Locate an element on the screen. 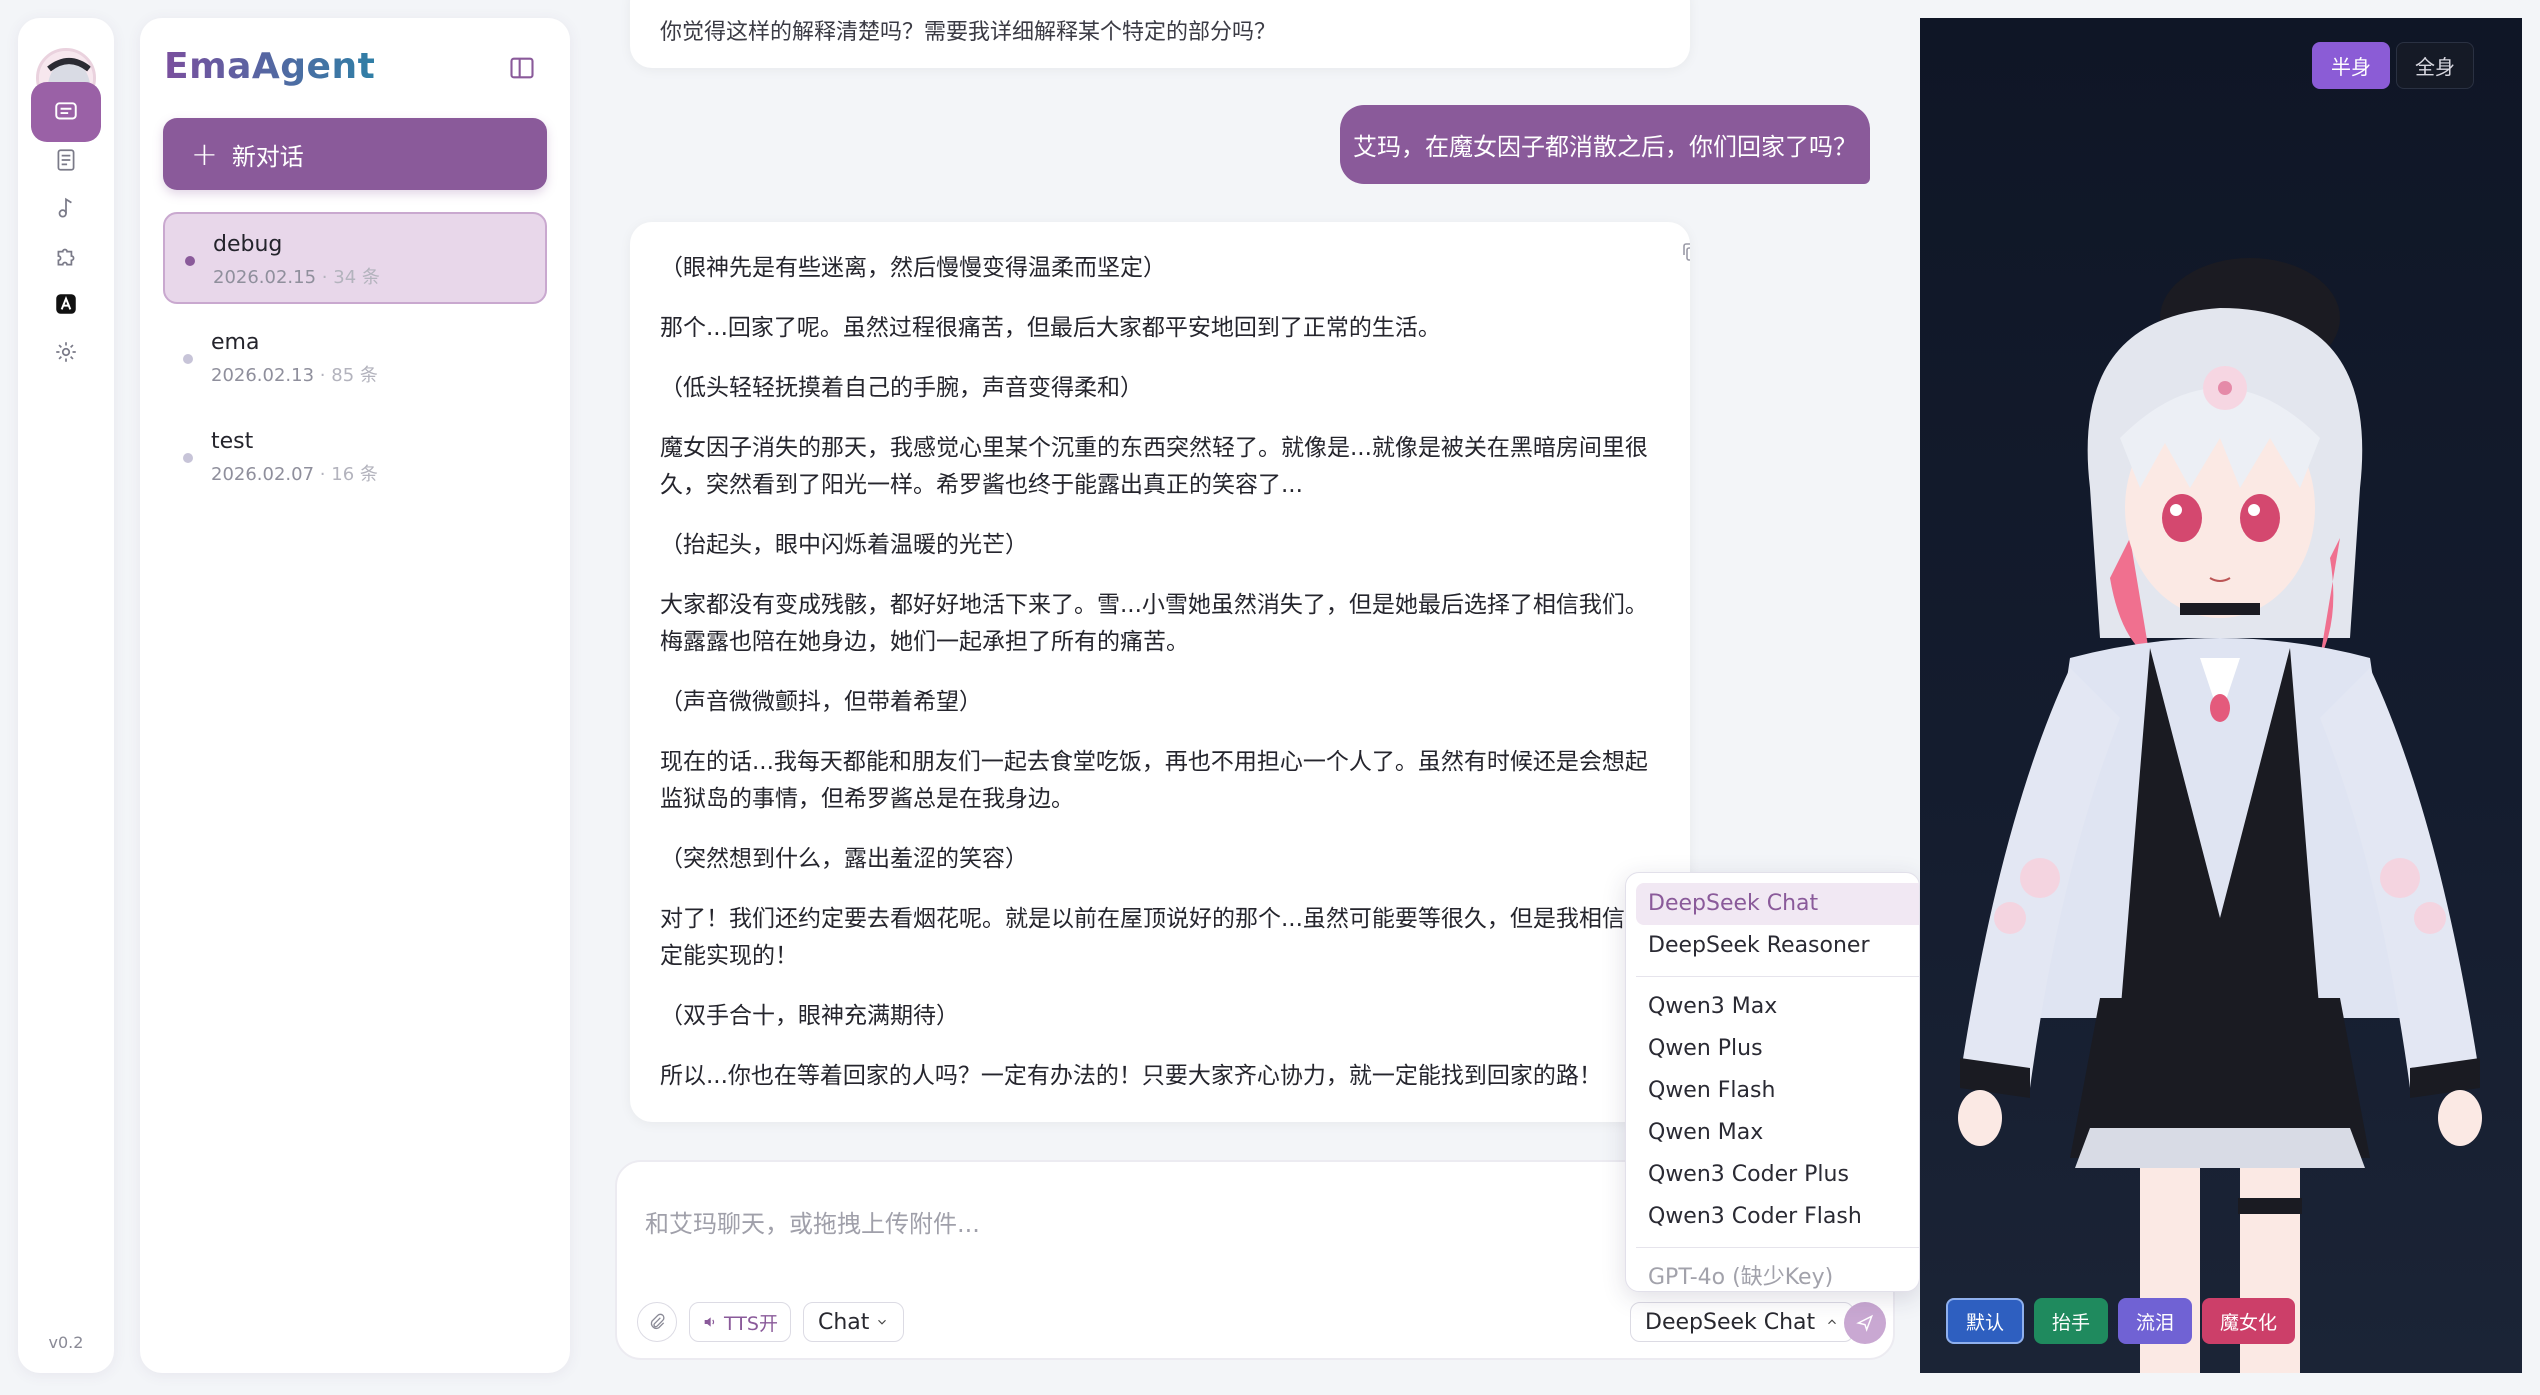 The image size is (2540, 1395). conversation-date: 2026.02.13 is located at coordinates (263, 375).